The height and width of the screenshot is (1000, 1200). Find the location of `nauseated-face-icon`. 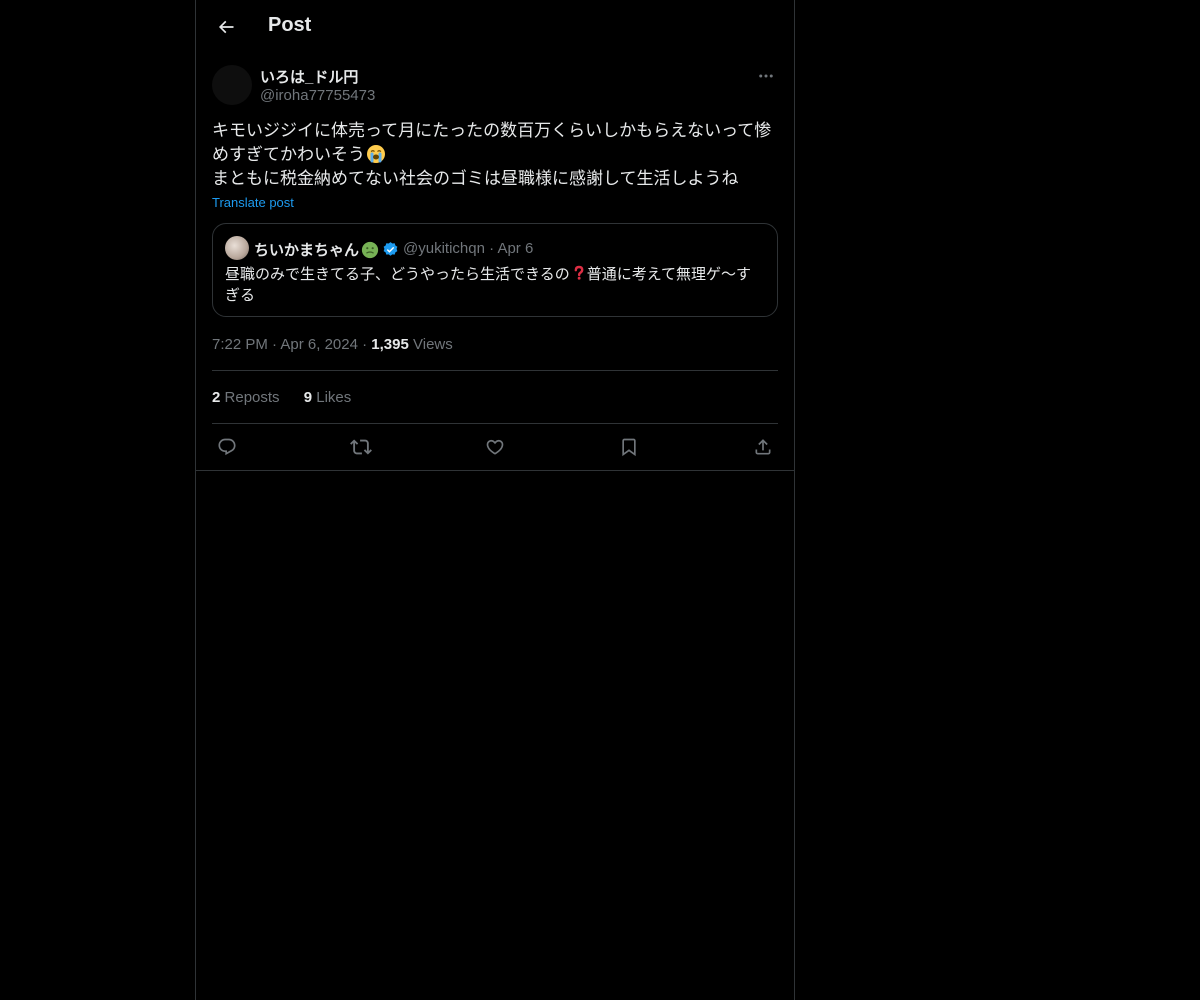

nauseated-face-icon is located at coordinates (370, 249).